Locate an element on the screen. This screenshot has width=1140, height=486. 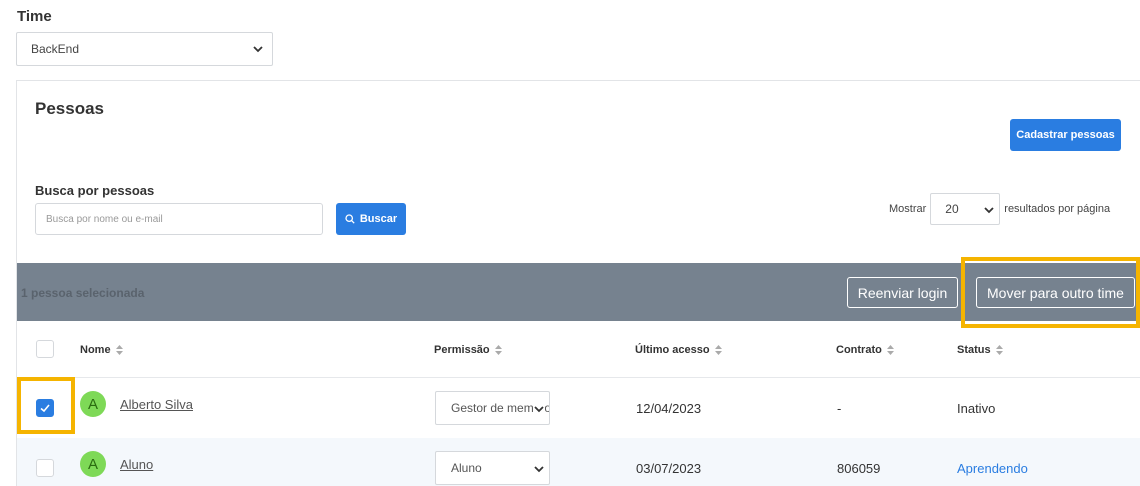
column-header-status: Status is located at coordinates (980, 350).